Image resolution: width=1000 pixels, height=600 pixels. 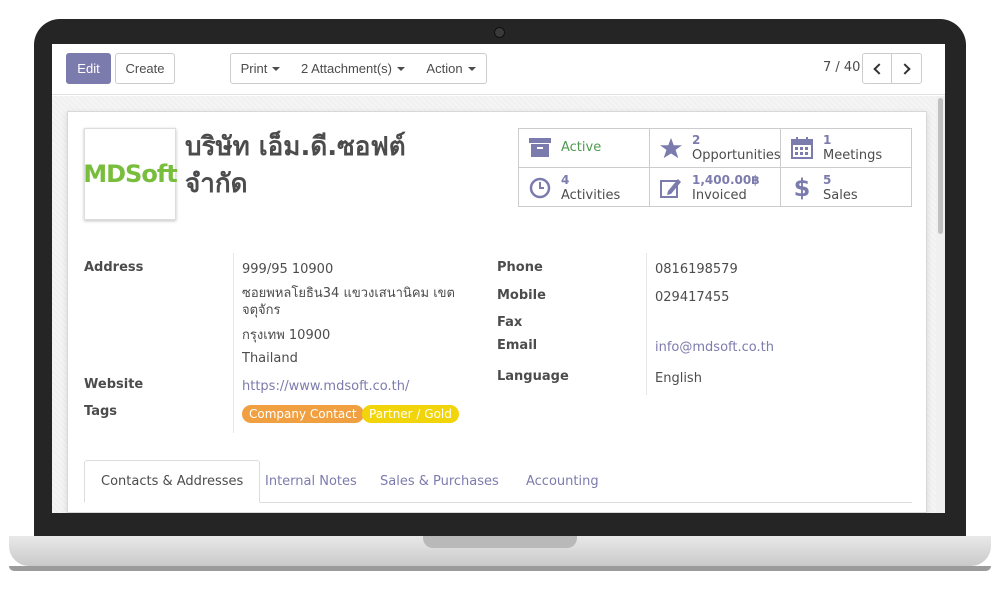 What do you see at coordinates (346, 68) in the screenshot?
I see `attachments-label: 2 Attachment(s)` at bounding box center [346, 68].